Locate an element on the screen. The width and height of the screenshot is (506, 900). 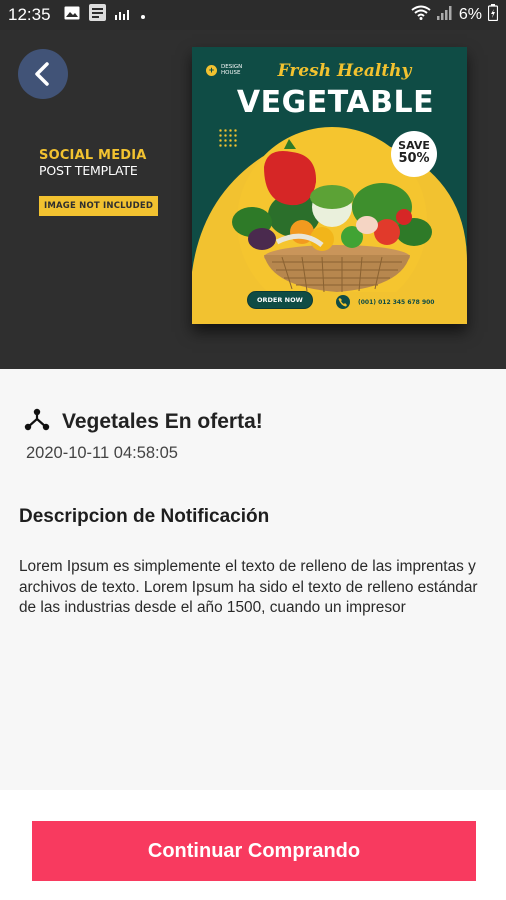
title-row: Vegetales En oferta! is located at coordinates (143, 421).